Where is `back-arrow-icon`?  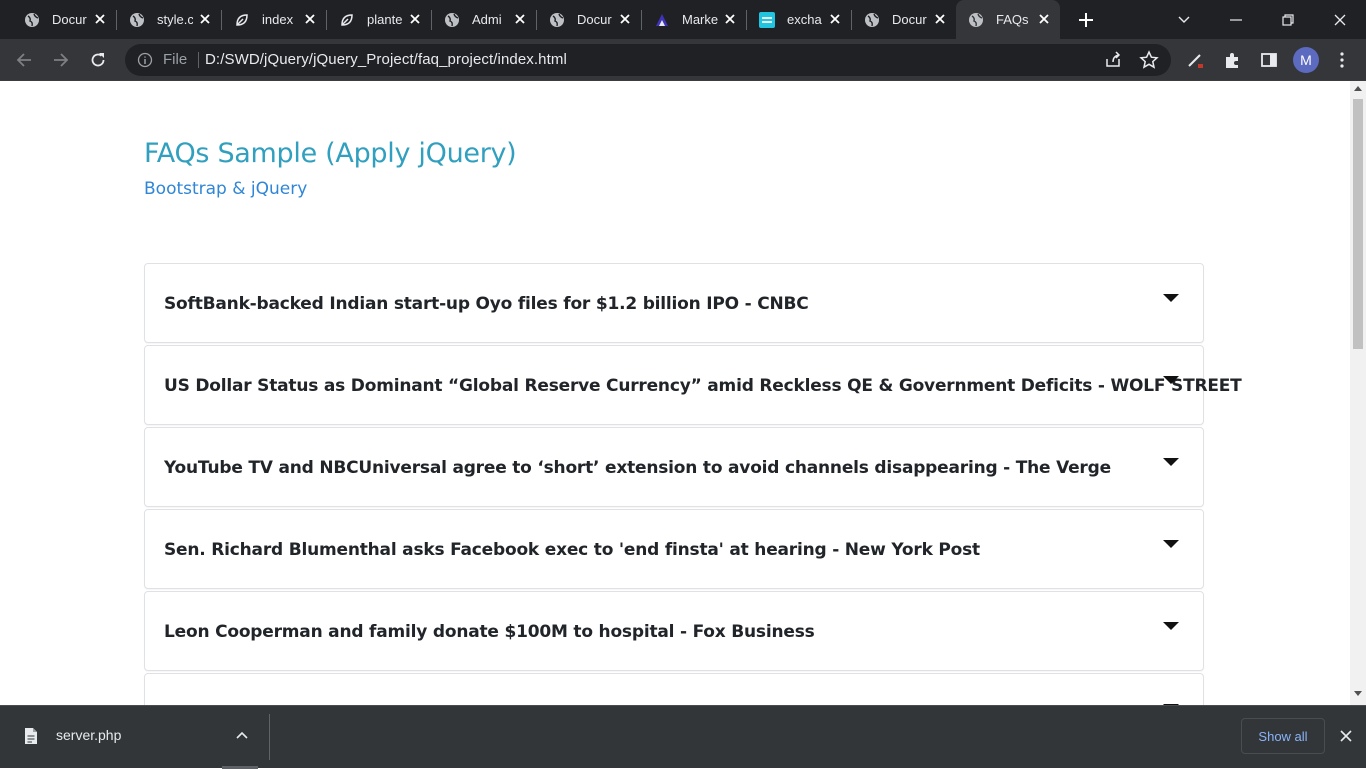 back-arrow-icon is located at coordinates (24, 60).